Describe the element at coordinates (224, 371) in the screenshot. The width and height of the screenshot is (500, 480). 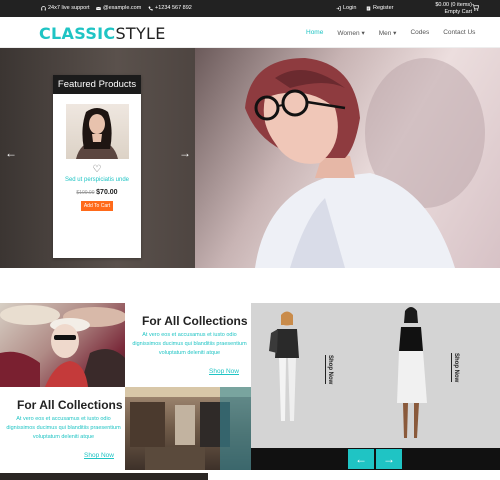
I see `shop-now-link-1: Shop Now` at that location.